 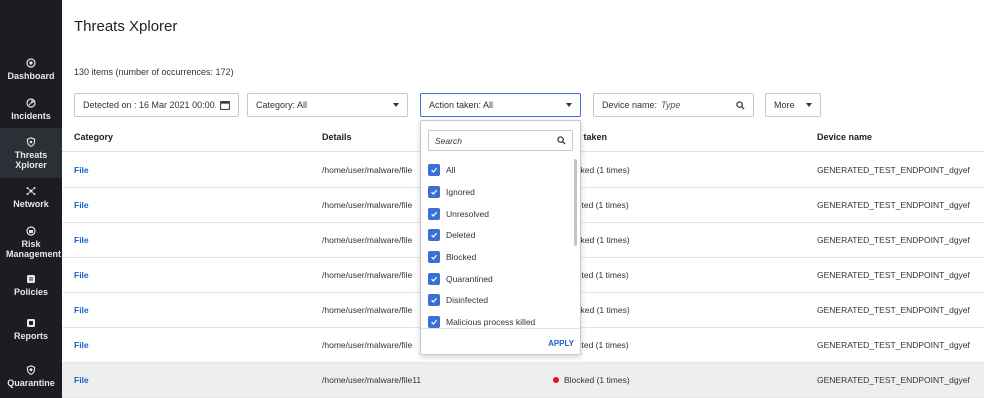 I want to click on nav-reports-label: Reports, so click(x=30, y=336).